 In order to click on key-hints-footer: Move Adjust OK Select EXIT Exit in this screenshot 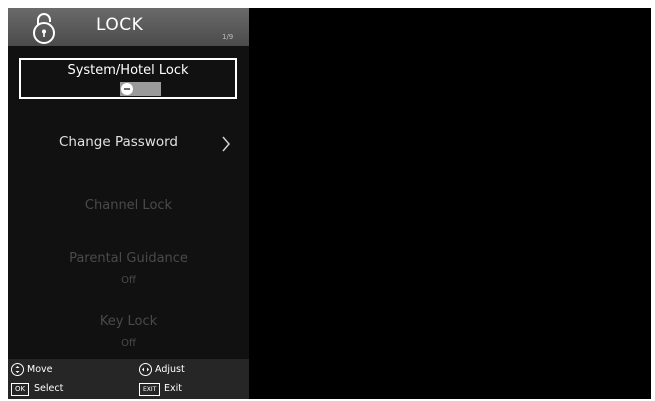, I will do `click(128, 379)`.